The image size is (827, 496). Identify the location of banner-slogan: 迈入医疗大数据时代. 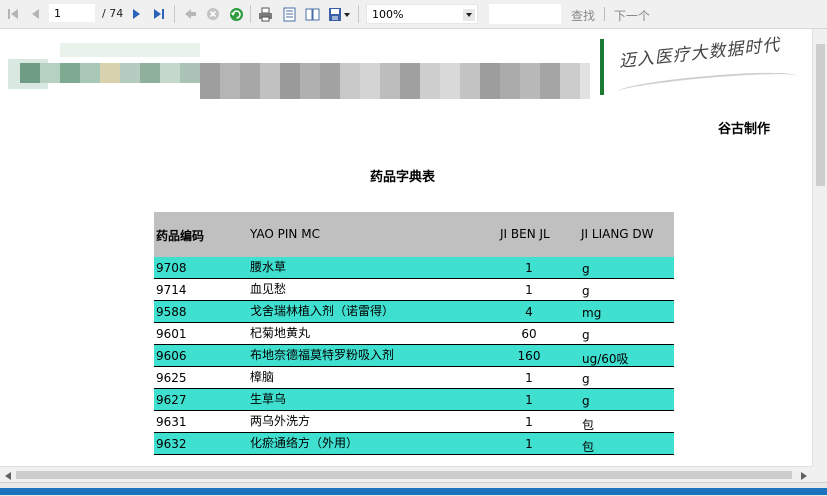
(699, 53).